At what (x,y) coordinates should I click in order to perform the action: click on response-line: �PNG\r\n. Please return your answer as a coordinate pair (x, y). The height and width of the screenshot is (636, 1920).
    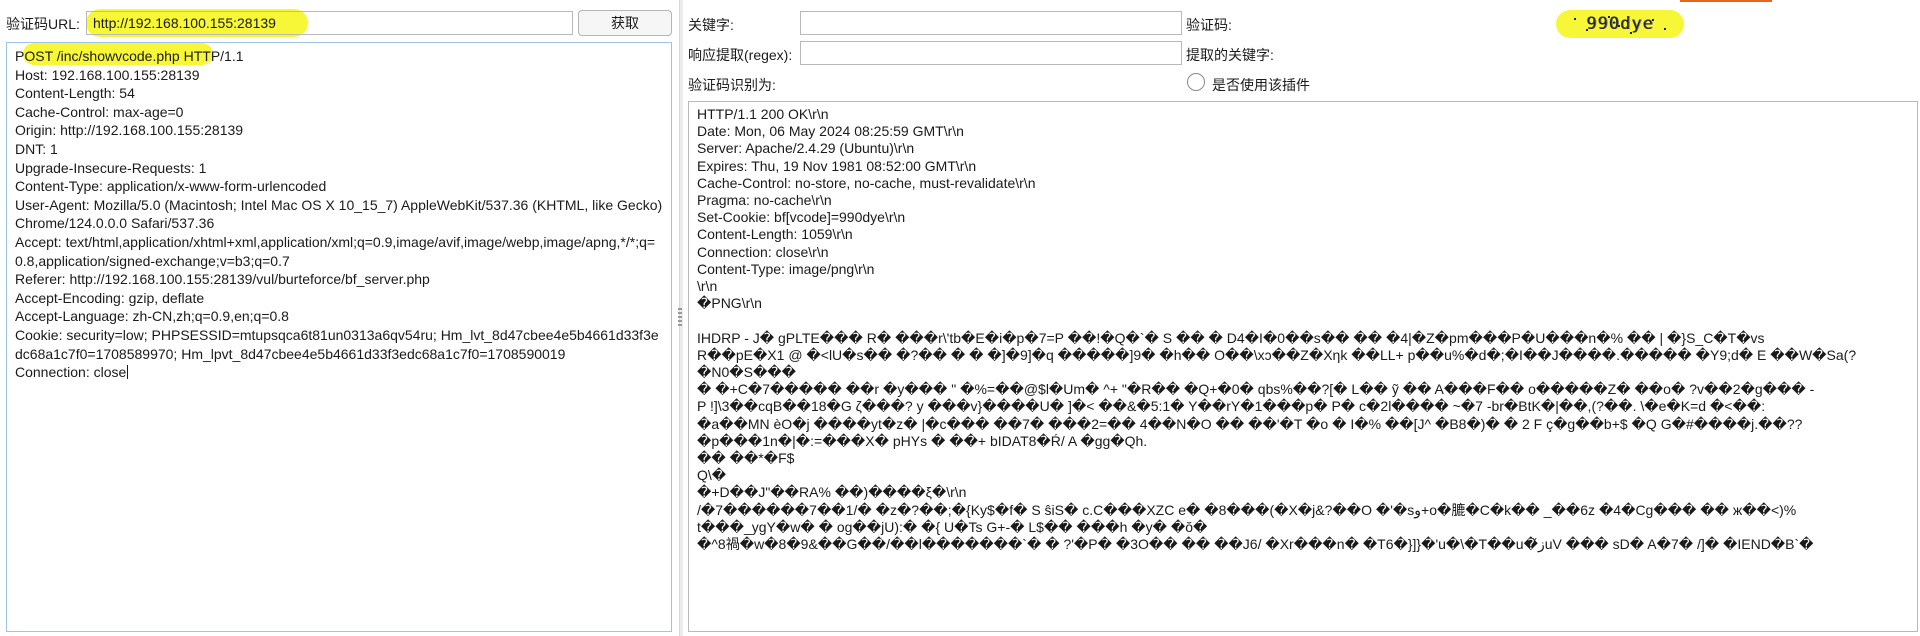
    Looking at the image, I should click on (729, 303).